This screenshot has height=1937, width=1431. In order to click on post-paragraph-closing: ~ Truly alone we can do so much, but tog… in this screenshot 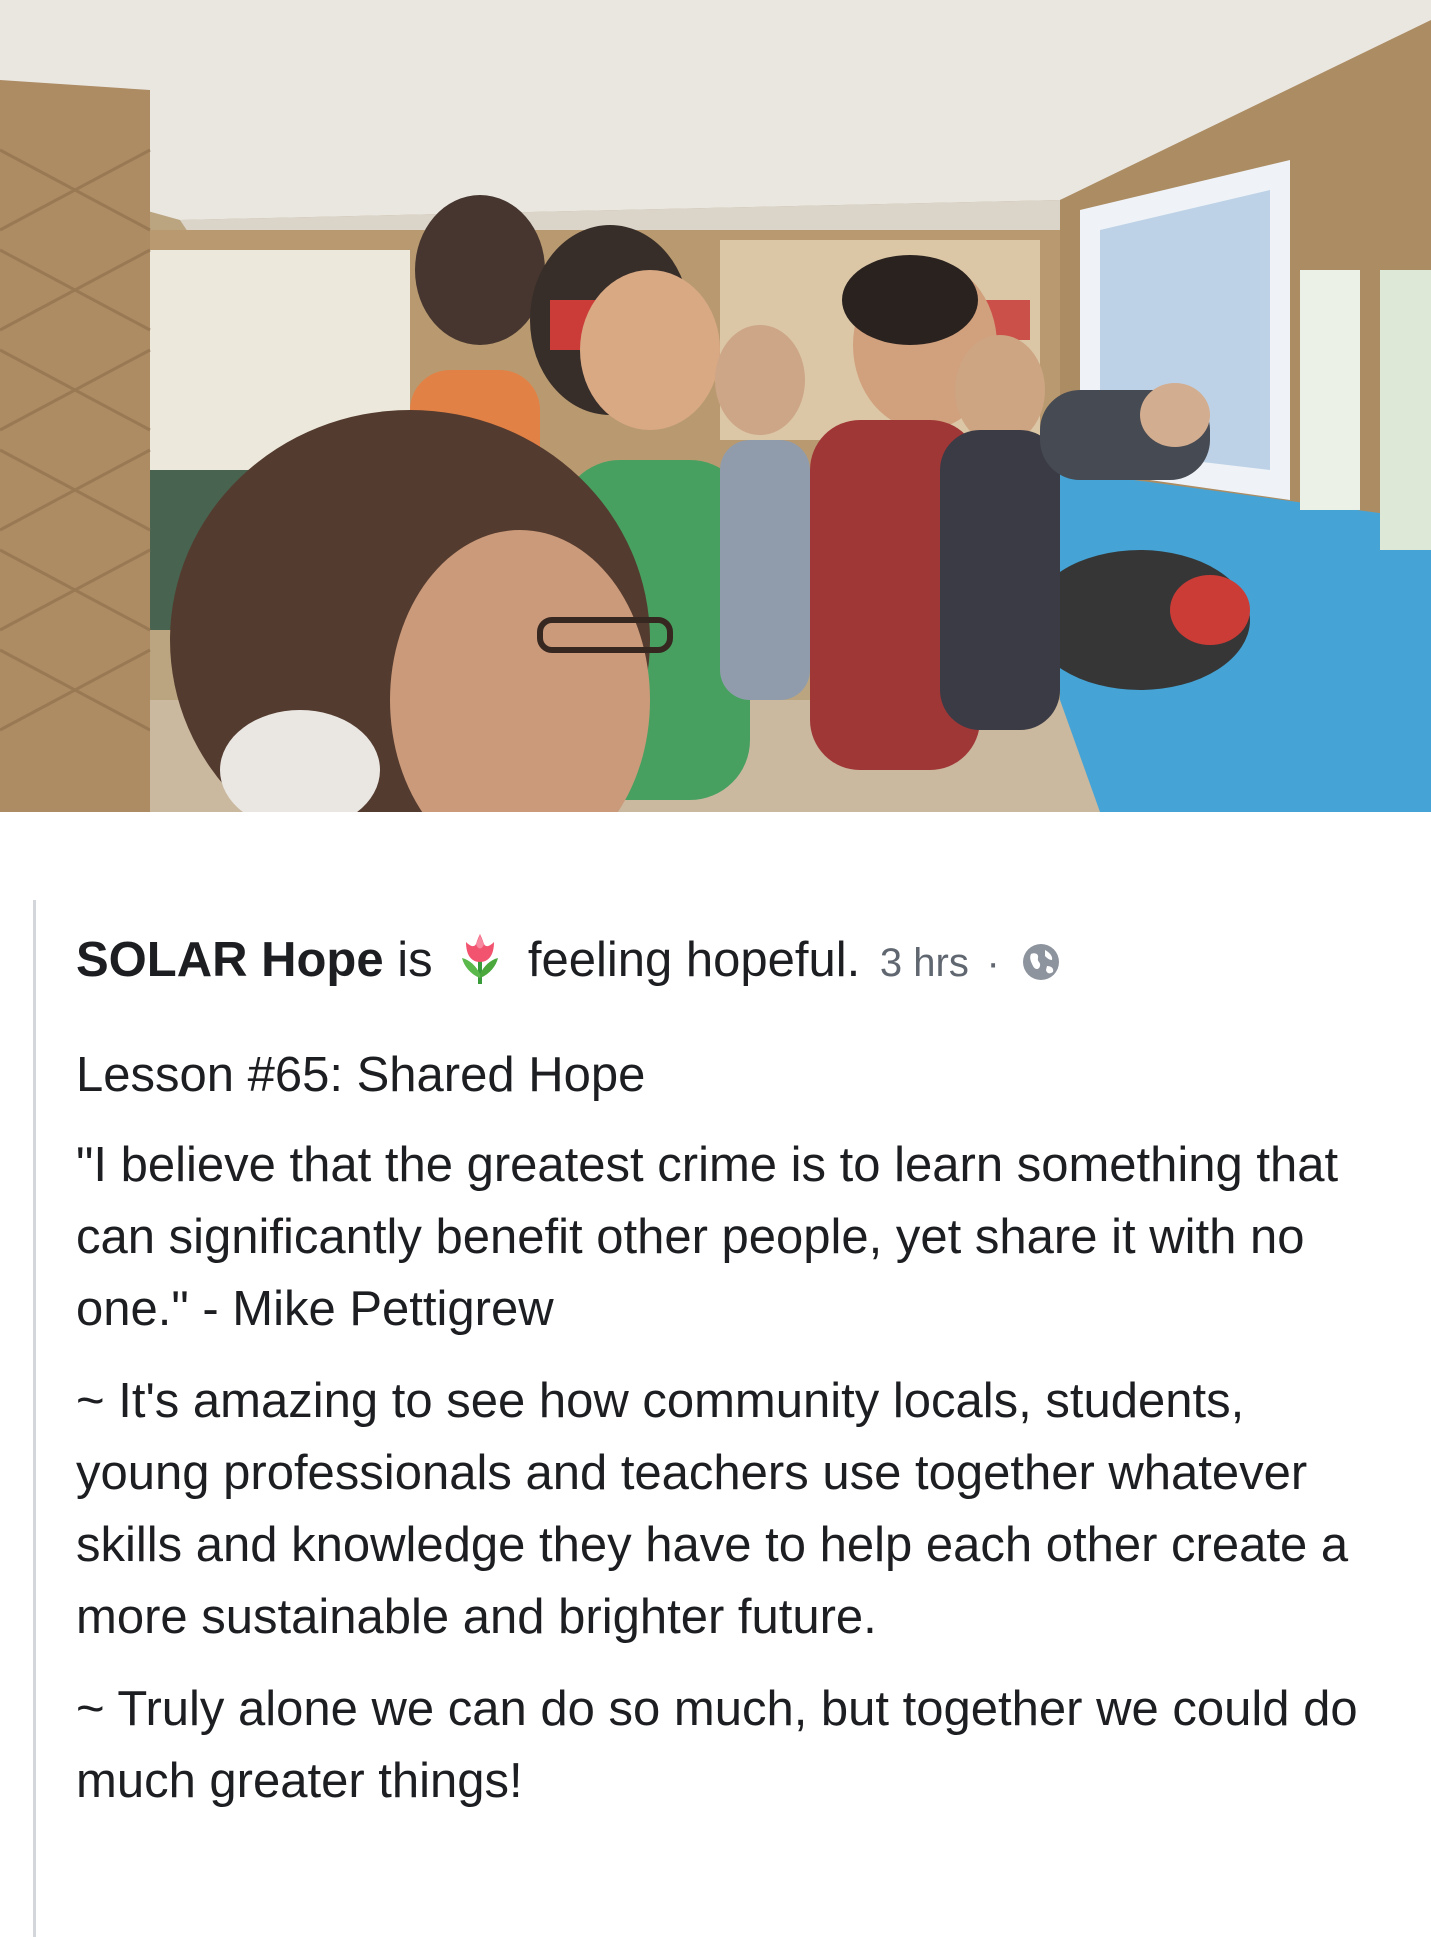, I will do `click(717, 1745)`.